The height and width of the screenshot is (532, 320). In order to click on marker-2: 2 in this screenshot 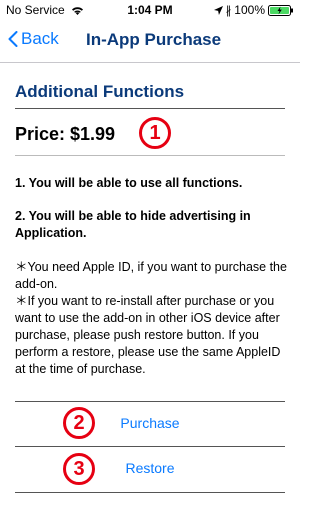, I will do `click(79, 423)`.